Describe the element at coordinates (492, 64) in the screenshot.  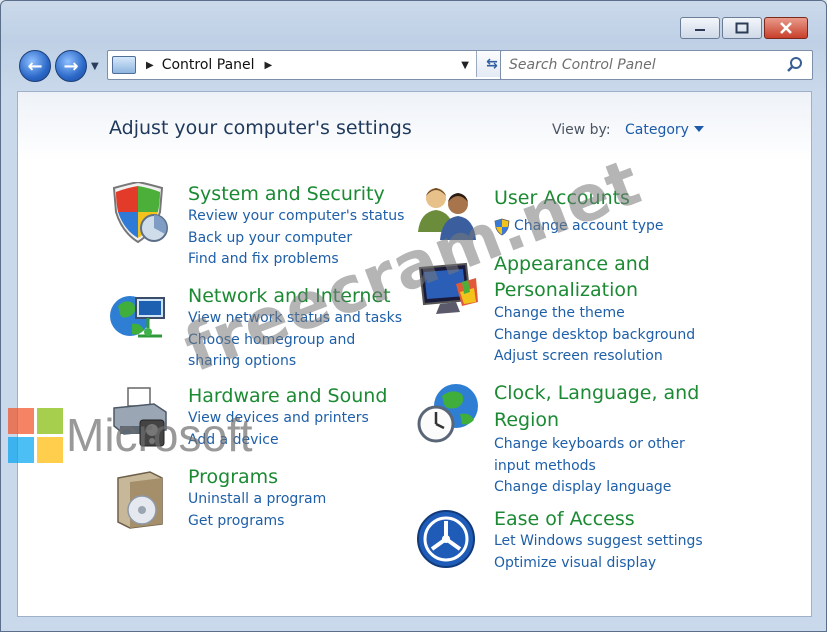
I see `refresh-icon: ⇆` at that location.